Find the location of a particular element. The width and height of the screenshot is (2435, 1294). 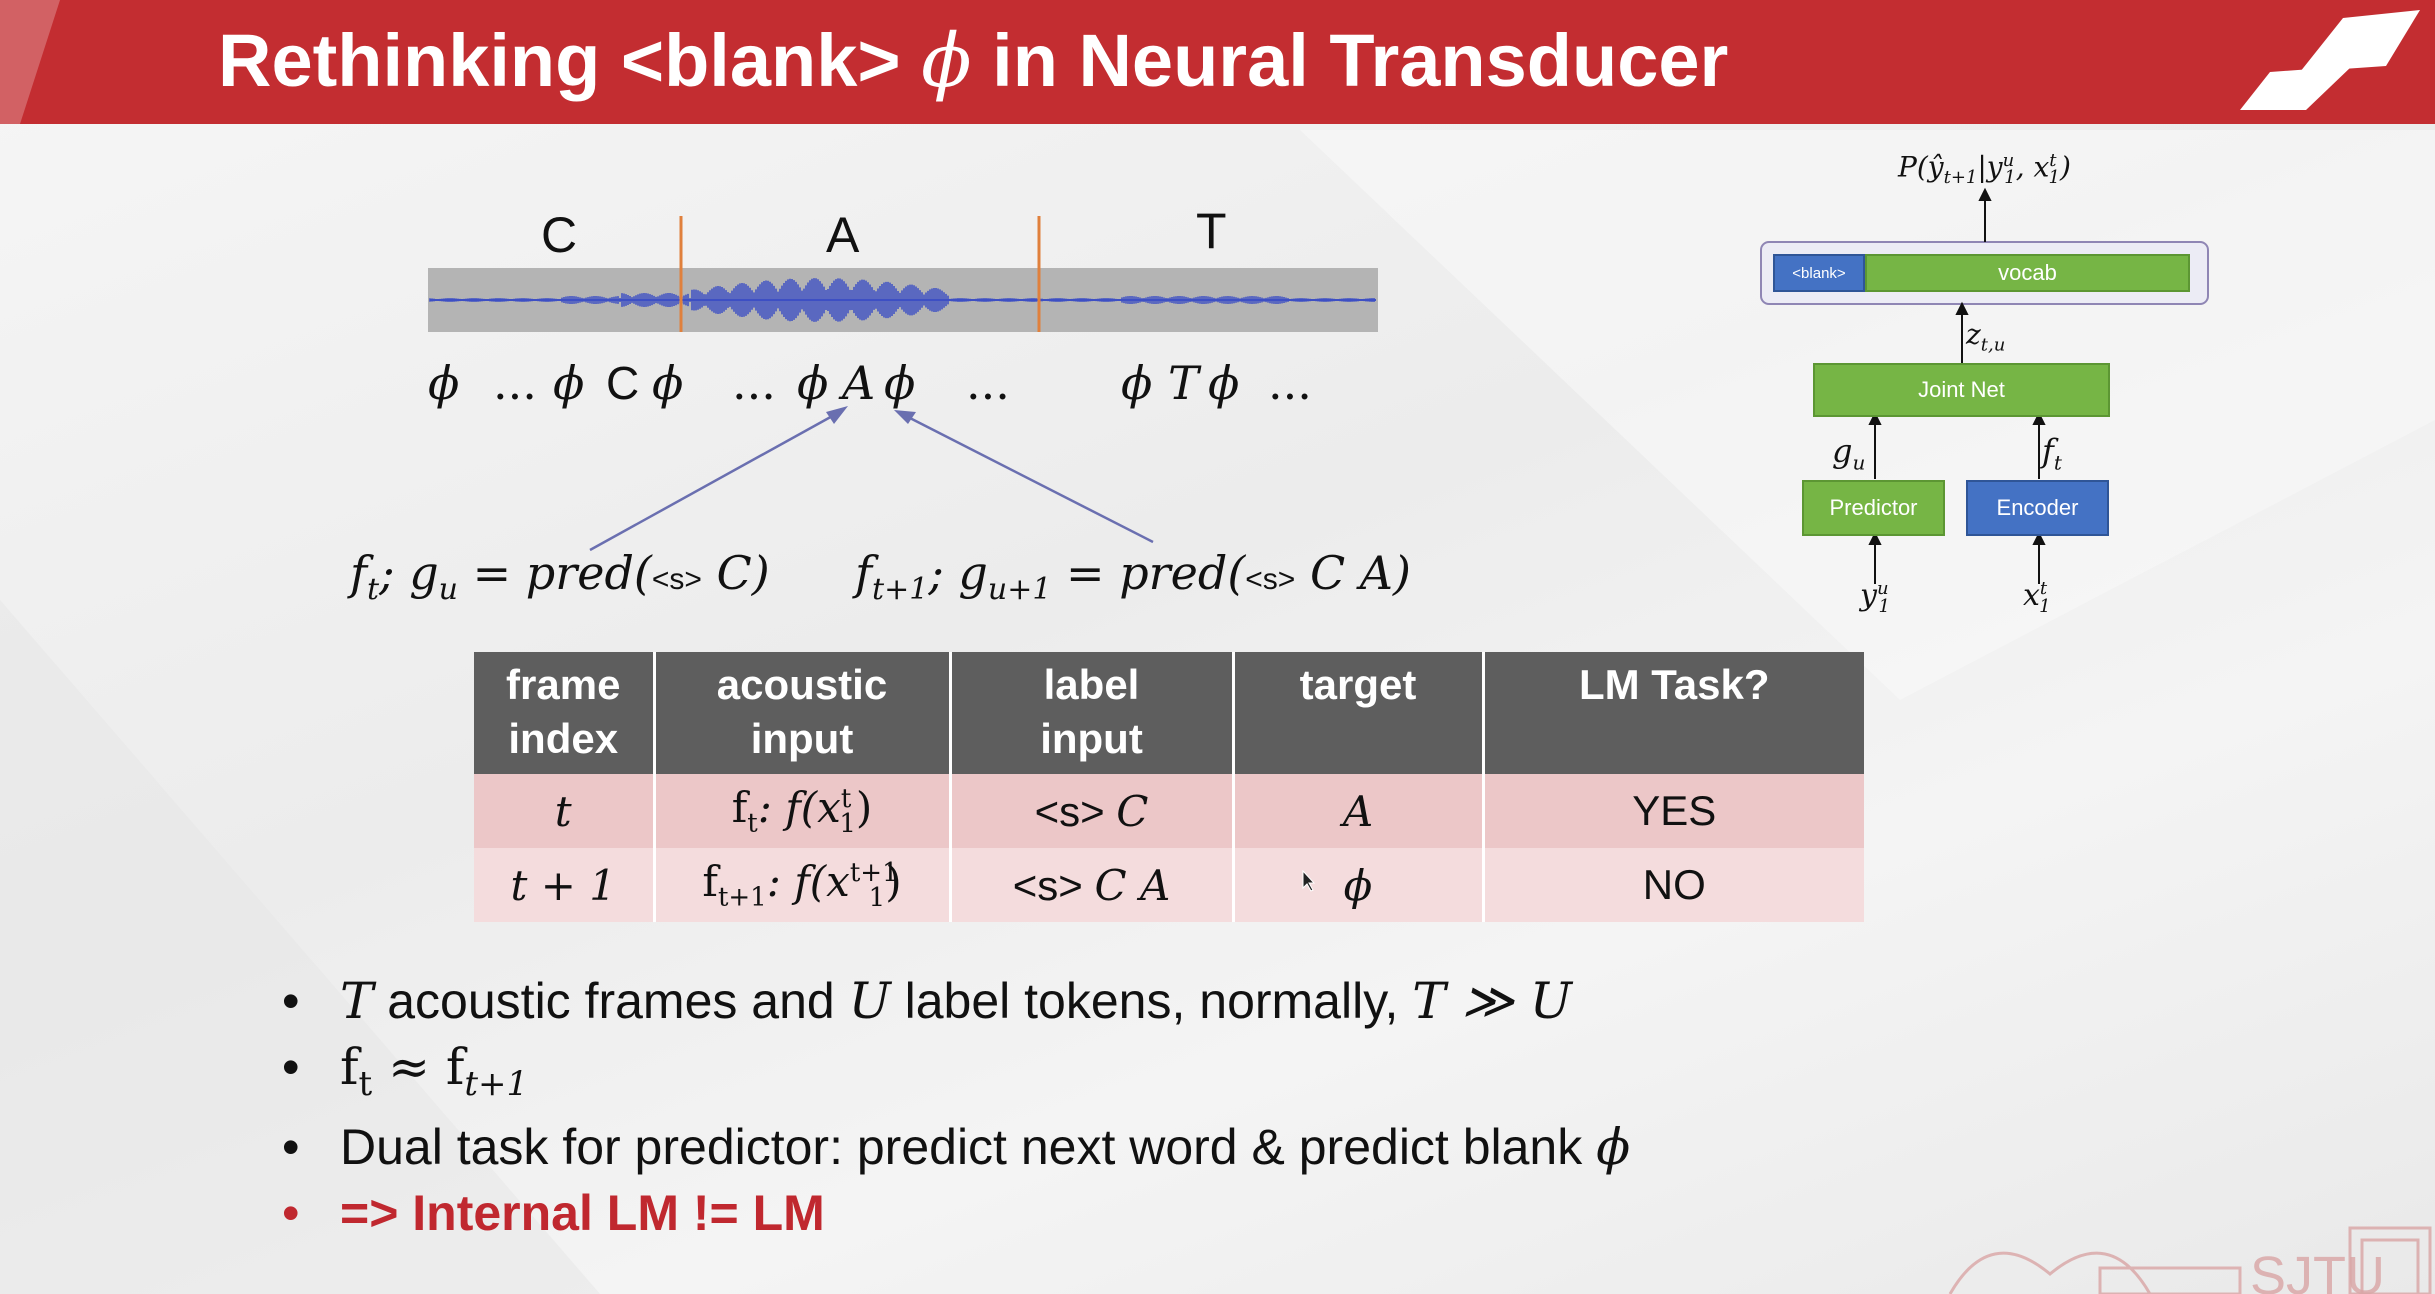

sequence-token: T is located at coordinates (1183, 383).